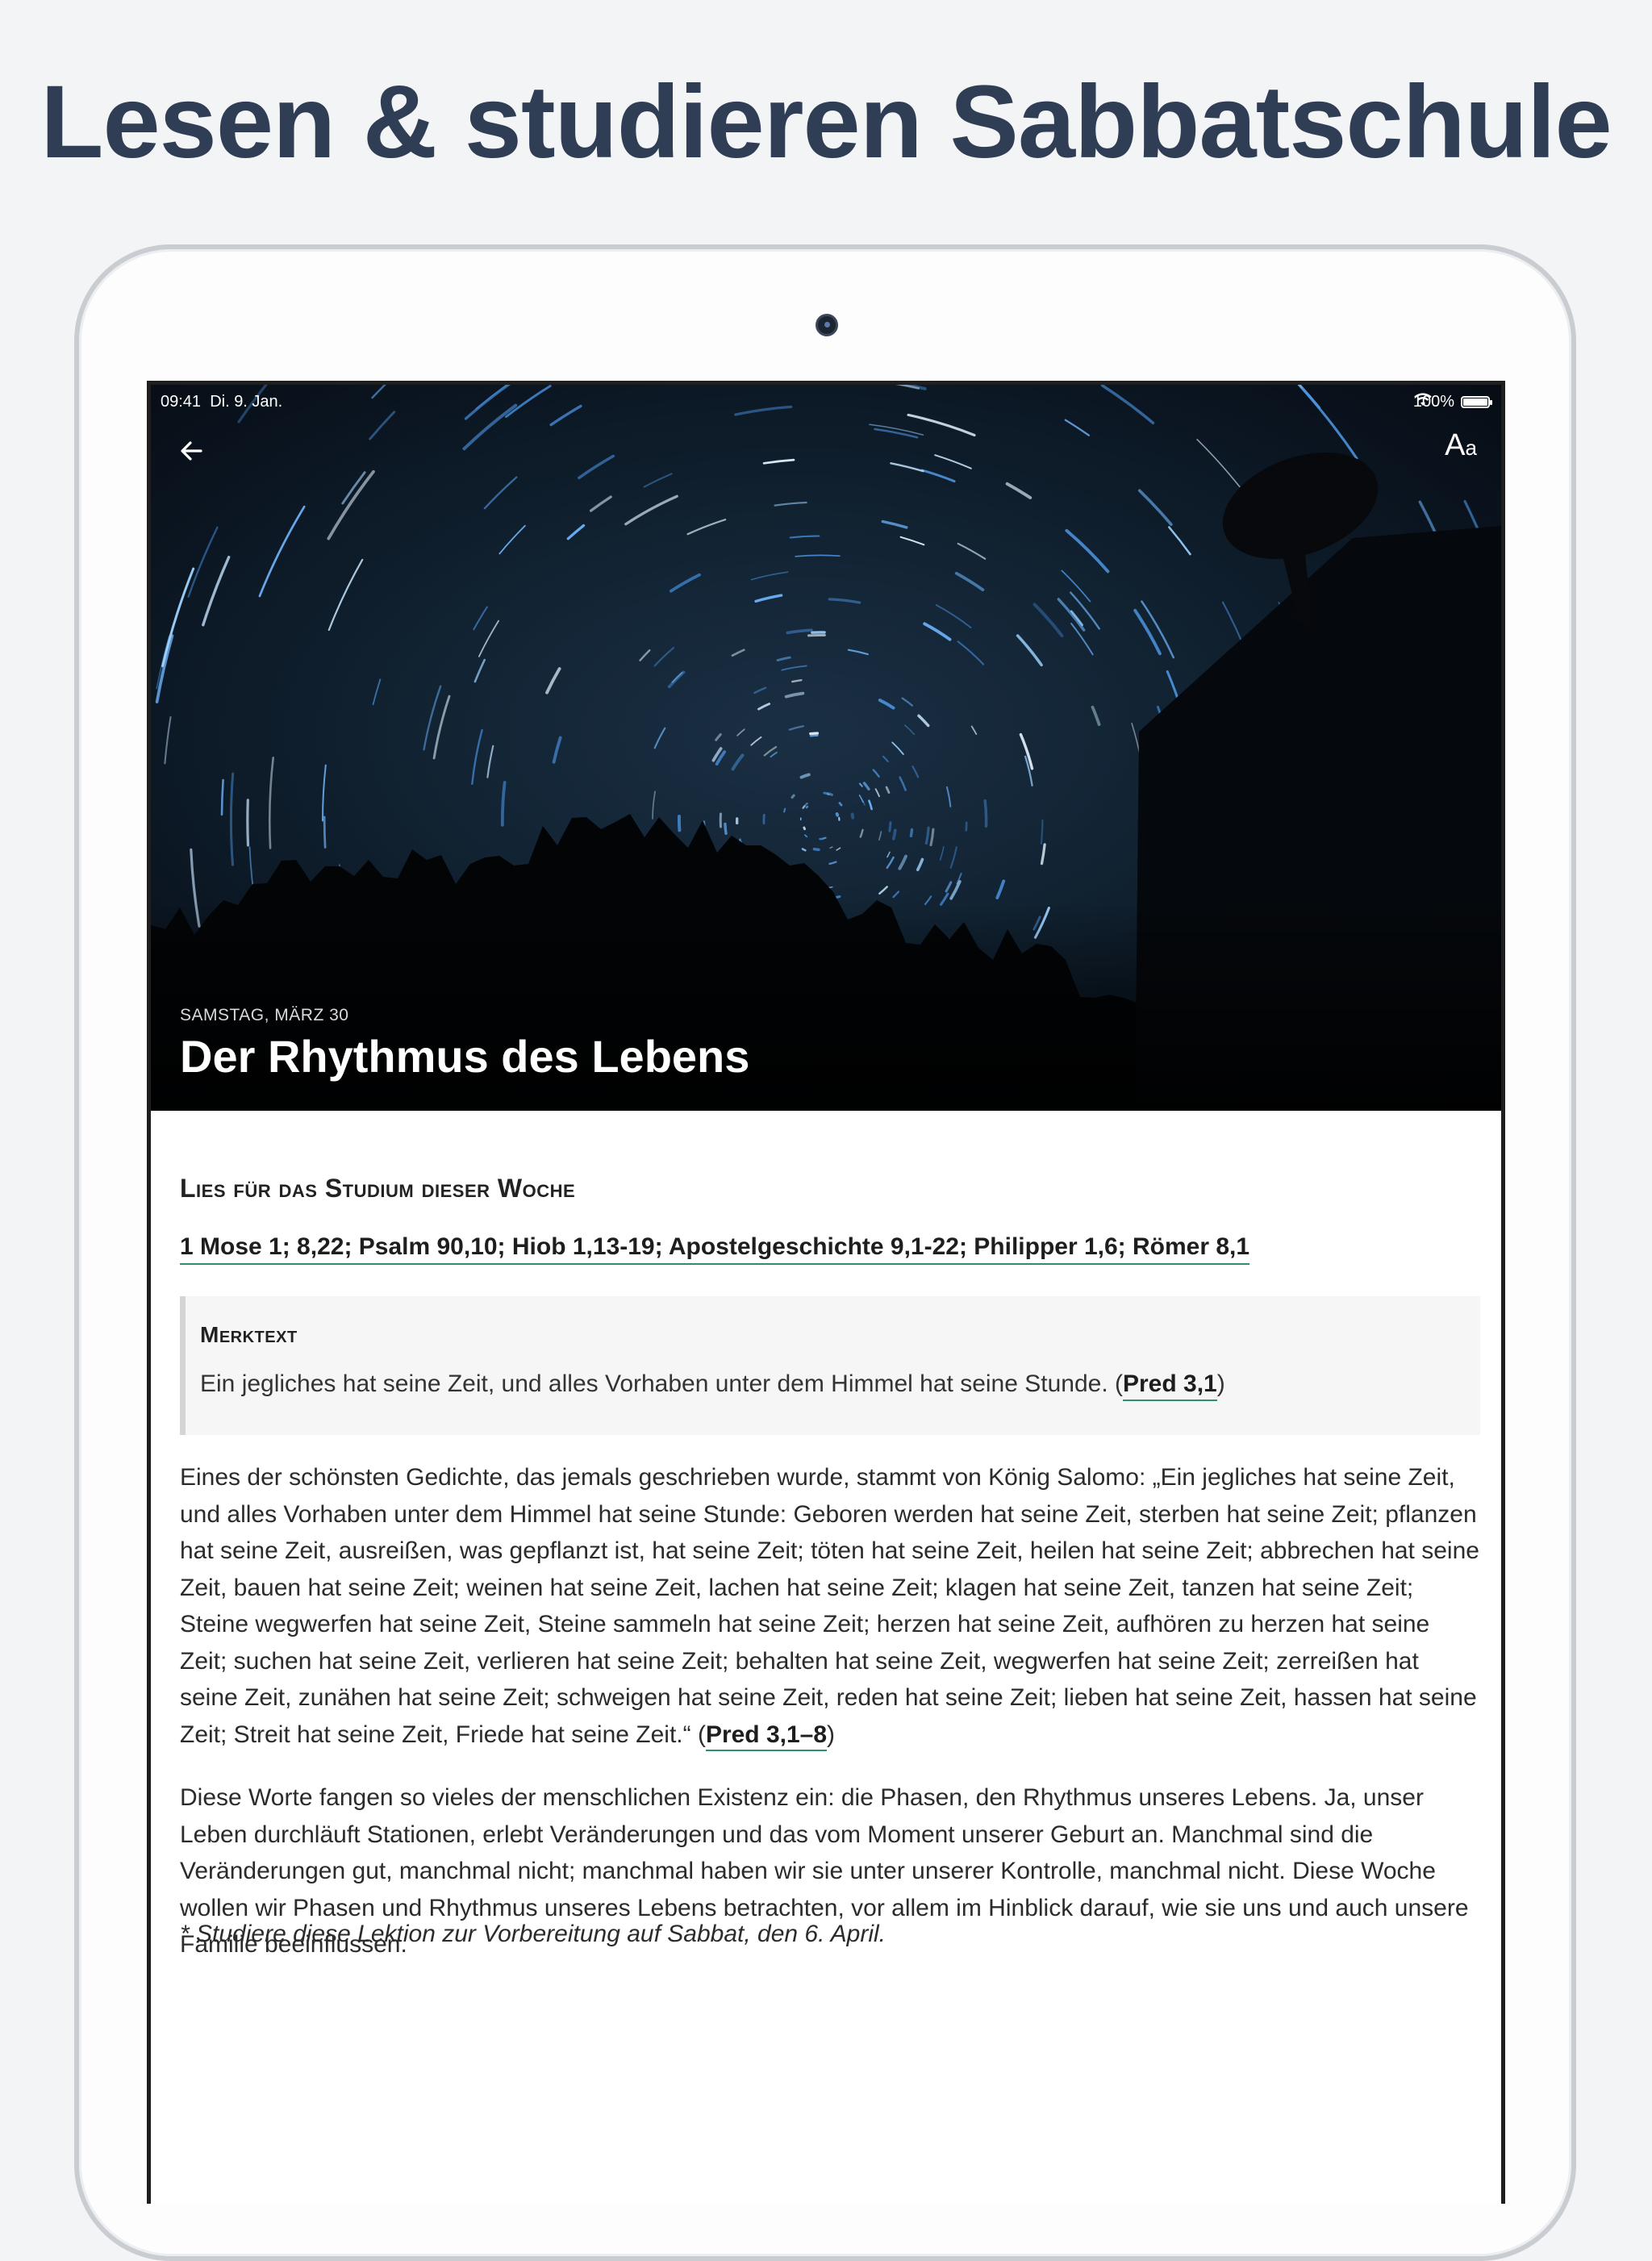  I want to click on memory-reference-link: Pred 3,1, so click(1170, 1386).